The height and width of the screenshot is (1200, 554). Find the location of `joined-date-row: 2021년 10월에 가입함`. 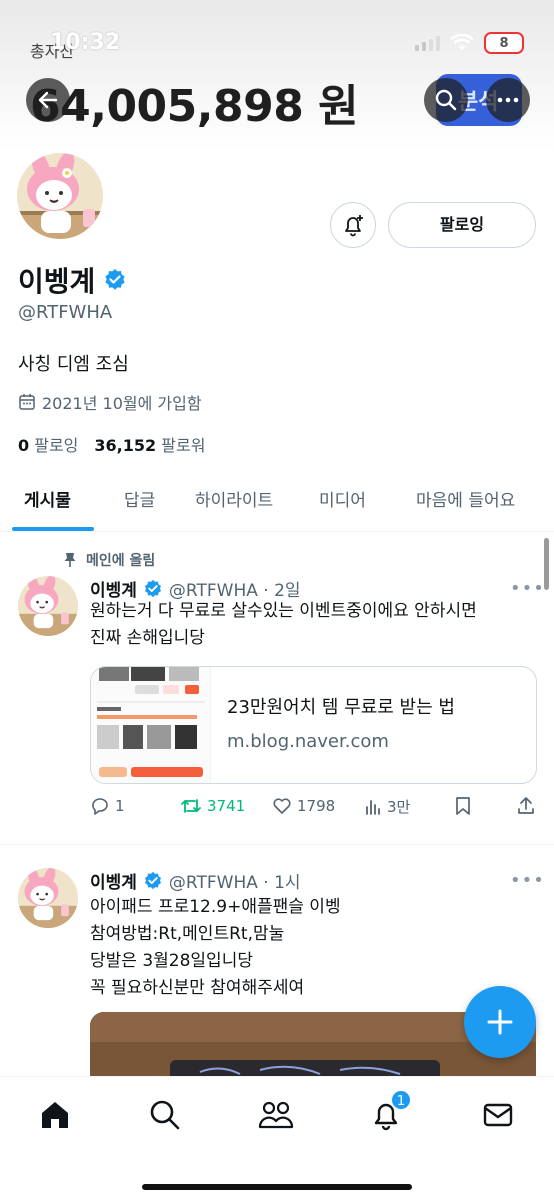

joined-date-row: 2021년 10월에 가입함 is located at coordinates (110, 402).